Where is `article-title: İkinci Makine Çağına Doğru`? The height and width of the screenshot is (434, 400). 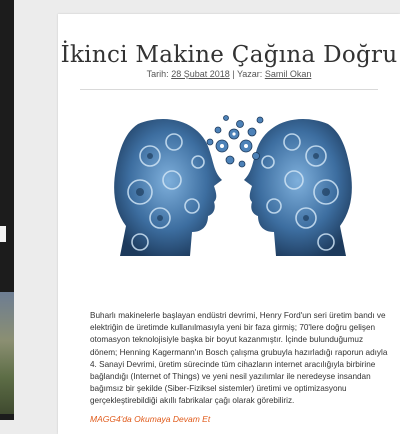 article-title: İkinci Makine Çağına Doğru is located at coordinates (229, 55).